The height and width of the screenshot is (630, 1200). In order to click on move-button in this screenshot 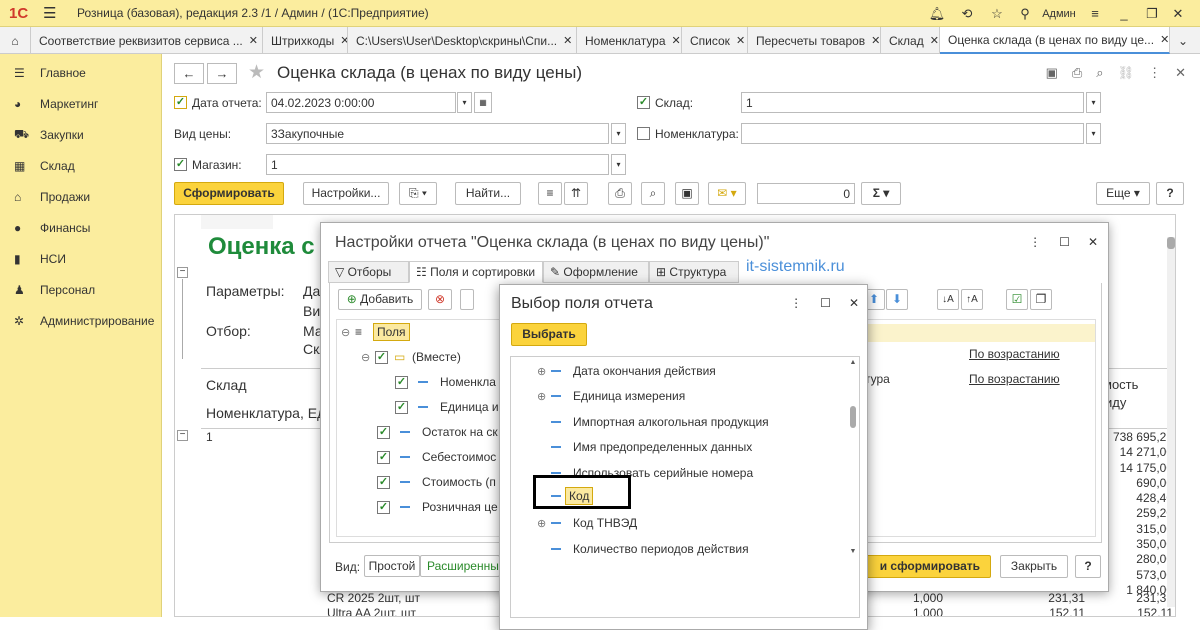, I will do `click(467, 299)`.